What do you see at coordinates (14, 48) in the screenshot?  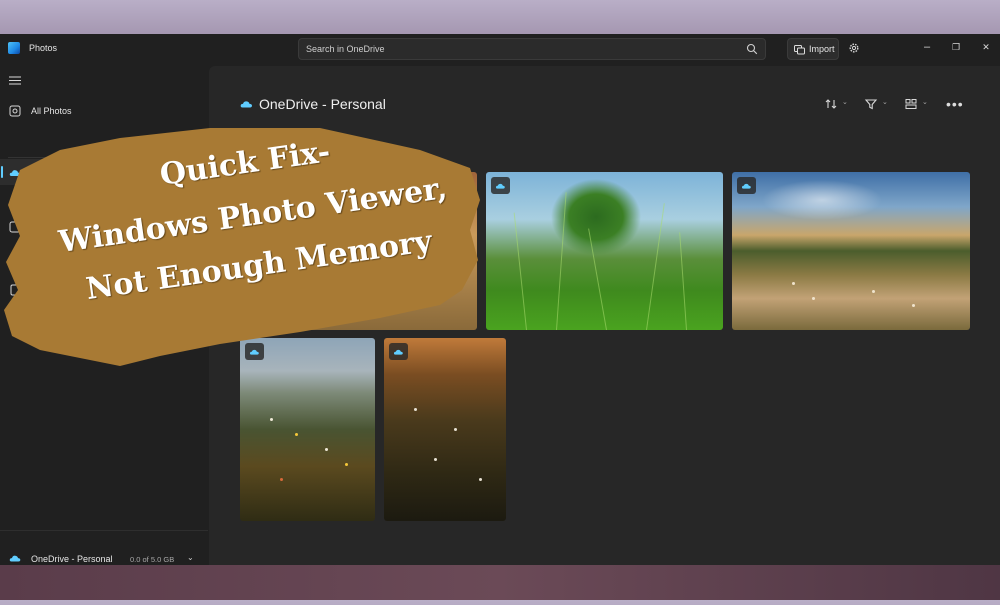 I see `photos-app-icon` at bounding box center [14, 48].